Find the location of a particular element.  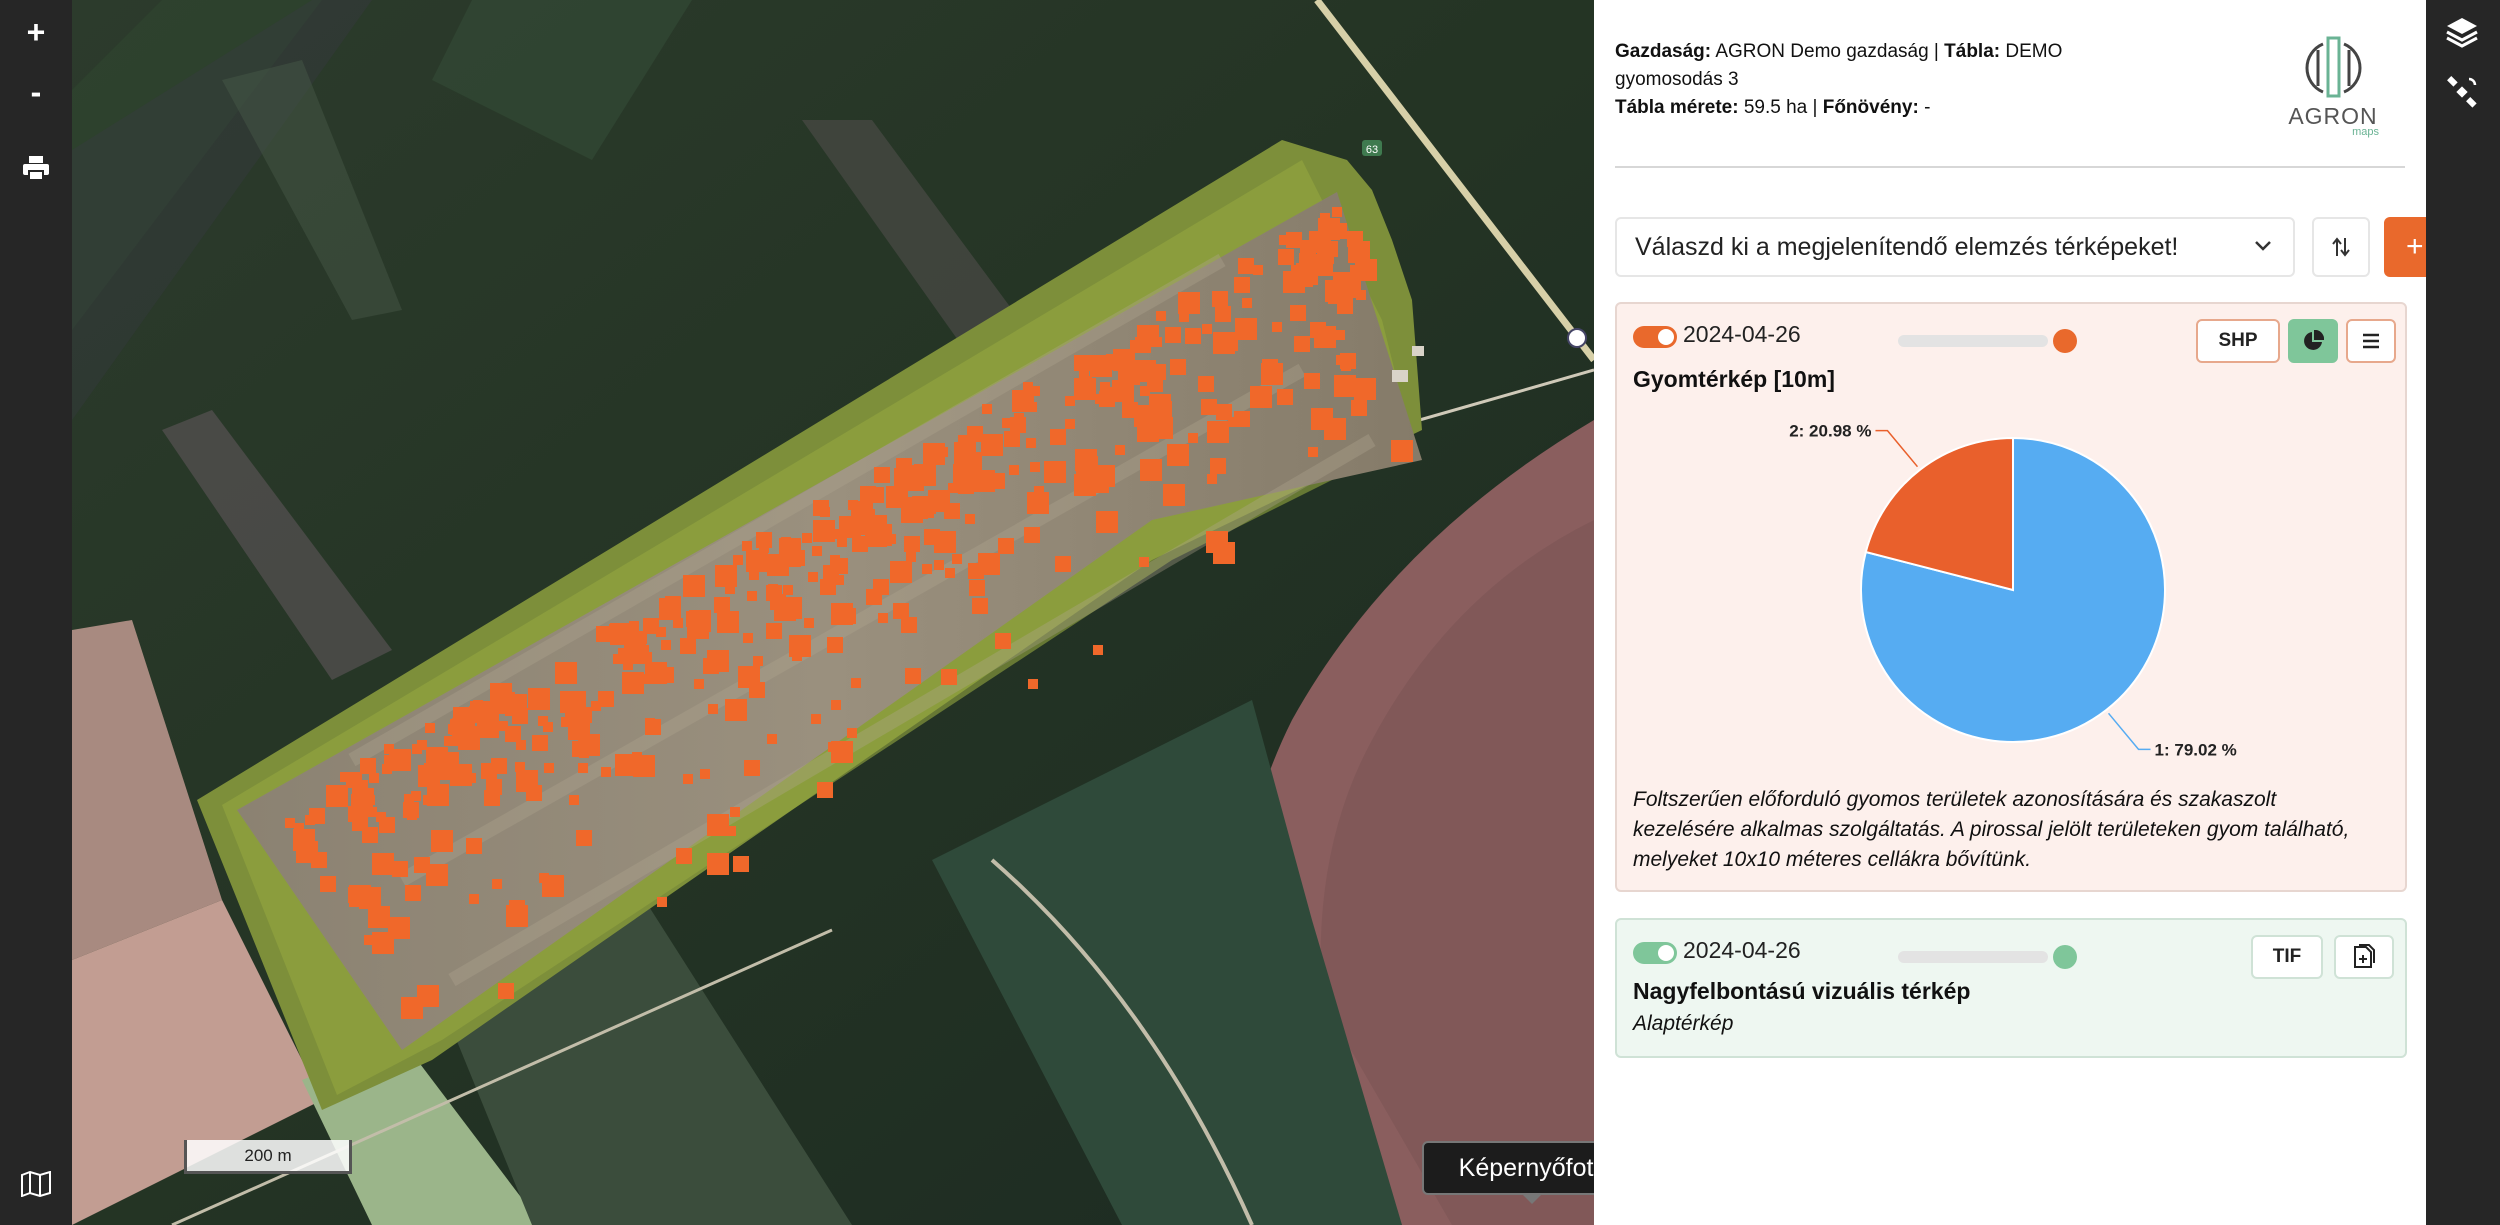

layers-icon is located at coordinates (2462, 32).